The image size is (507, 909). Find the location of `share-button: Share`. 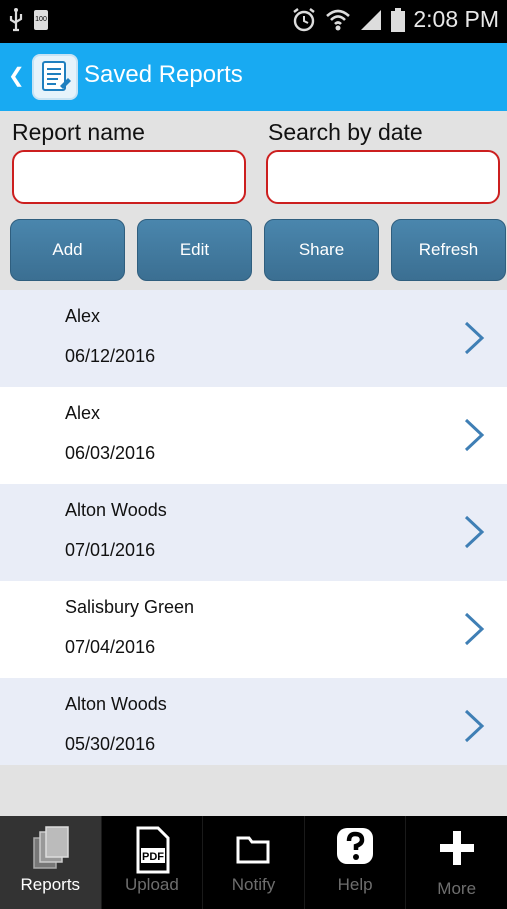

share-button: Share is located at coordinates (321, 250).